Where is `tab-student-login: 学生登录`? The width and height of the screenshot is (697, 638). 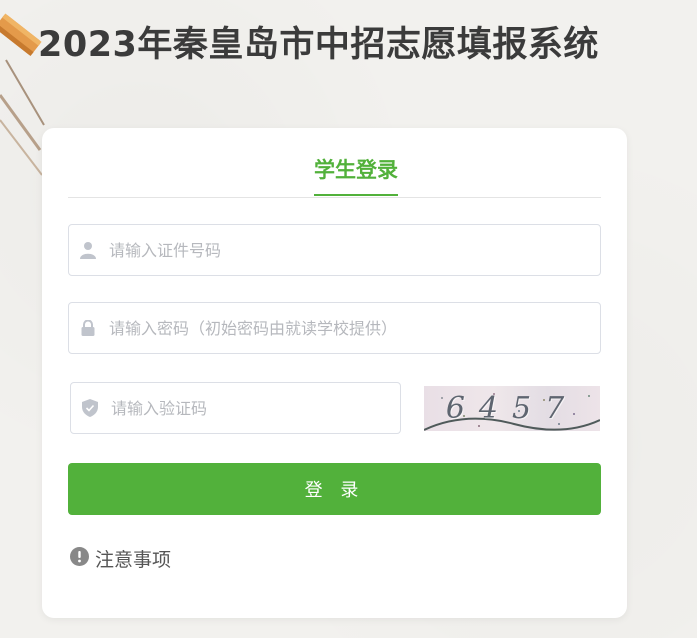
tab-student-login: 学生登录 is located at coordinates (356, 175).